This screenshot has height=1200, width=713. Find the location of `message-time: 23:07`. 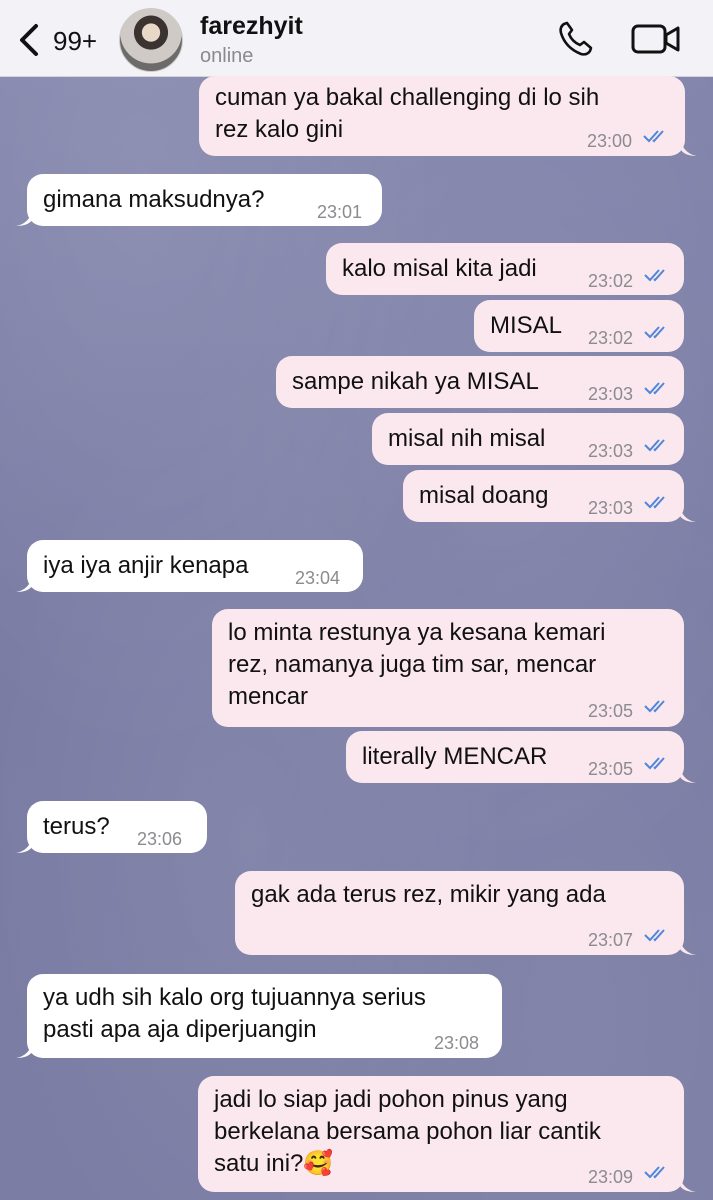

message-time: 23:07 is located at coordinates (611, 940).